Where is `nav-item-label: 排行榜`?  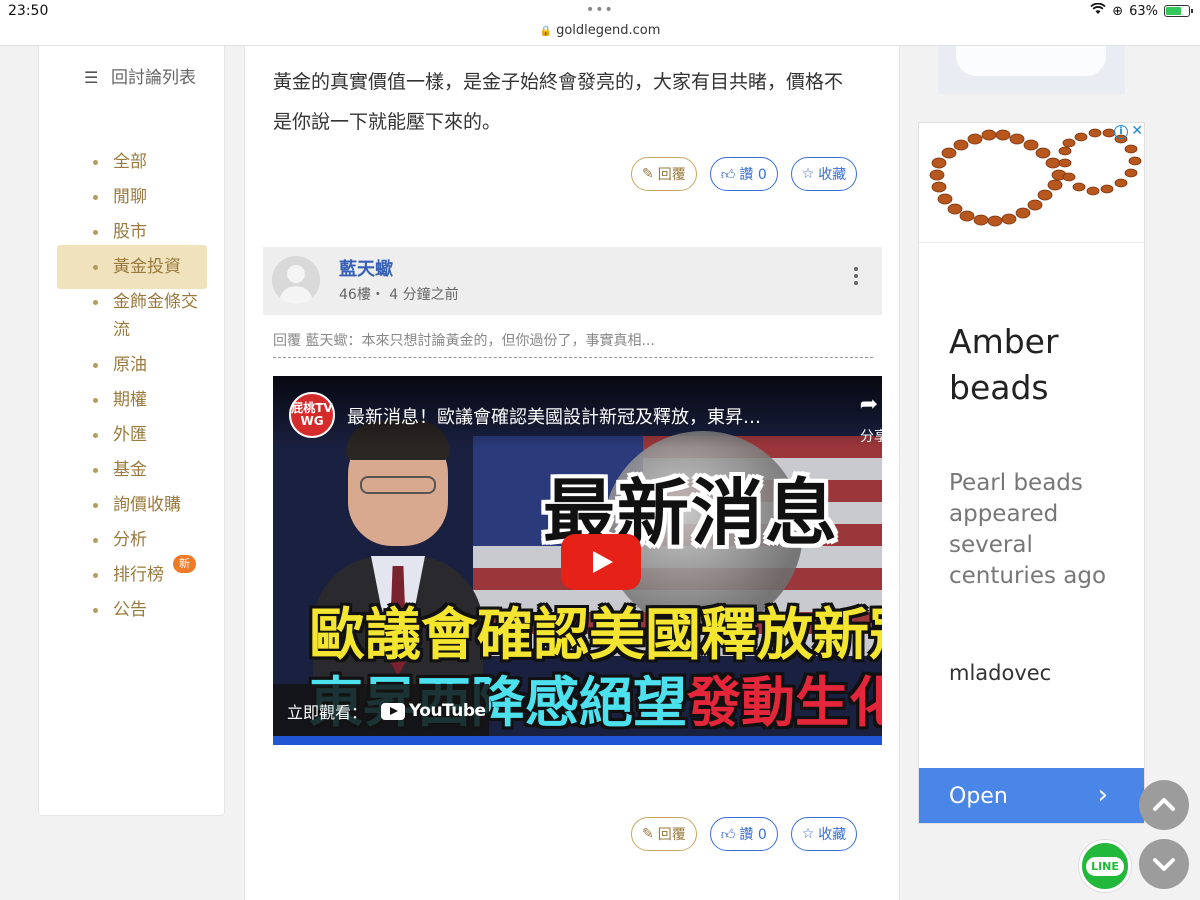
nav-item-label: 排行榜 is located at coordinates (138, 575).